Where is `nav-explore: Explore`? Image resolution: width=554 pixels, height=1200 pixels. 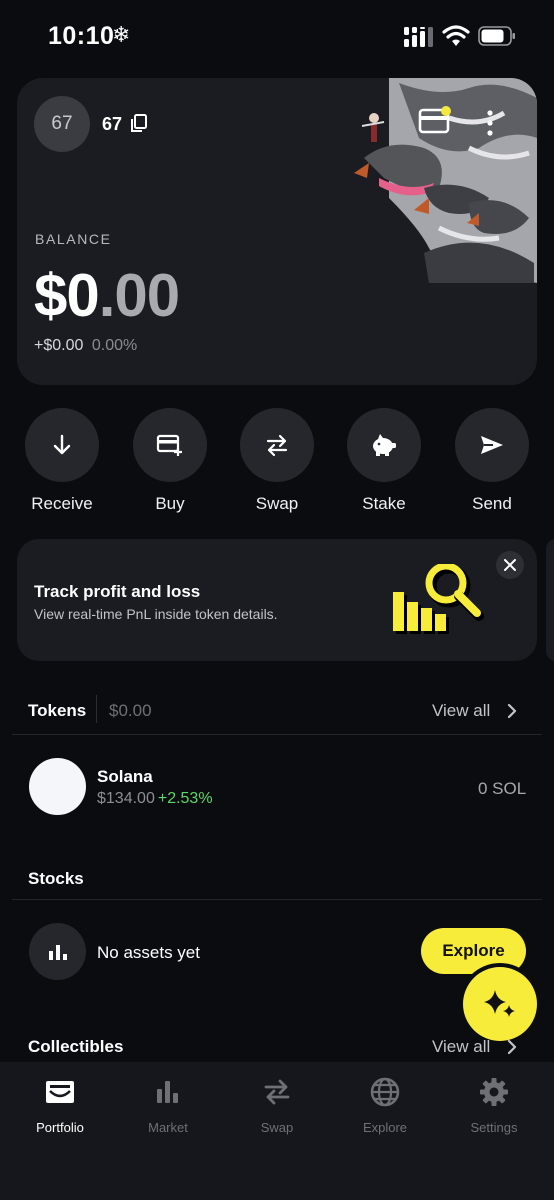
nav-explore: Explore is located at coordinates (385, 1105).